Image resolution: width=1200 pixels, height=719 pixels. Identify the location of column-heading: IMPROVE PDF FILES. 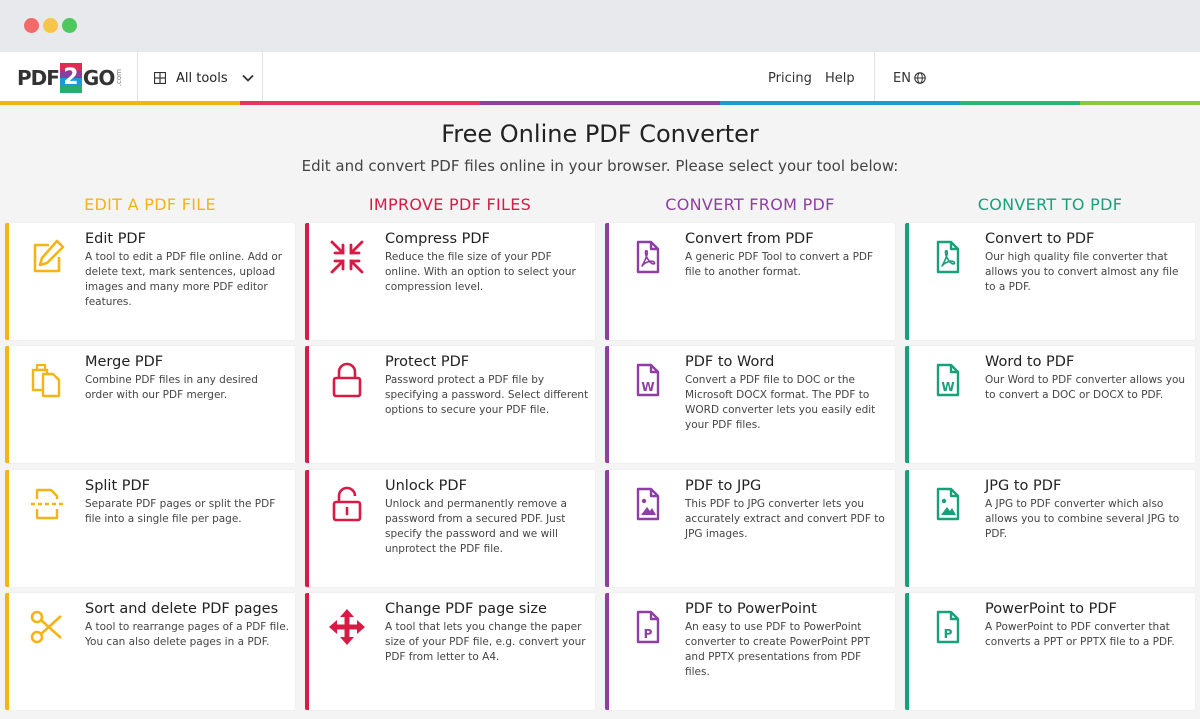
(450, 204).